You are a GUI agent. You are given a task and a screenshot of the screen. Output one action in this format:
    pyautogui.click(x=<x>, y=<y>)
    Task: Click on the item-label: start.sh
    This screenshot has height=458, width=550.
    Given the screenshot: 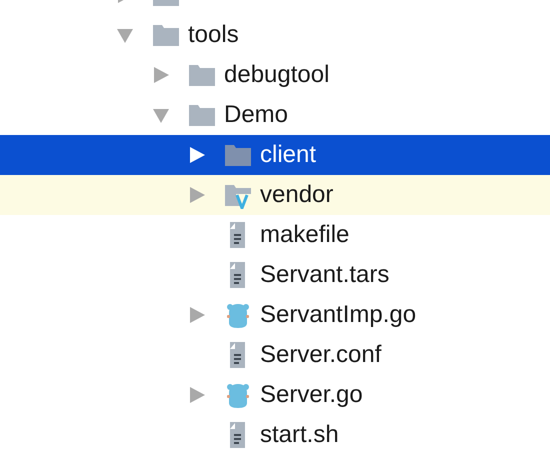 What is the action you would take?
    pyautogui.click(x=299, y=435)
    